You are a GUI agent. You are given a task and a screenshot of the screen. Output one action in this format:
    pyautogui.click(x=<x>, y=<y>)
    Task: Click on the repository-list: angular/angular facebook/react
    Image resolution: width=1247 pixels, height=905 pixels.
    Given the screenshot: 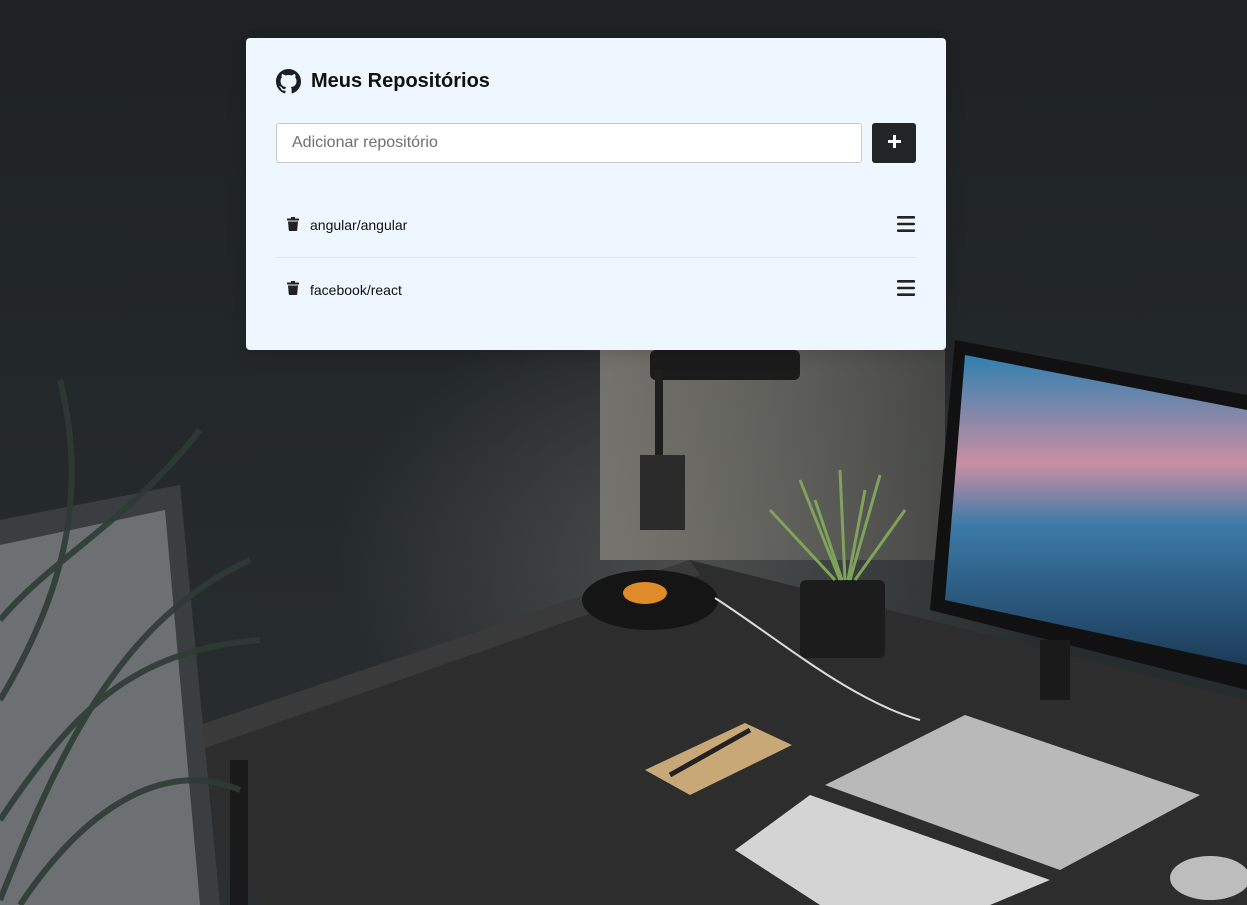 What is the action you would take?
    pyautogui.click(x=596, y=257)
    